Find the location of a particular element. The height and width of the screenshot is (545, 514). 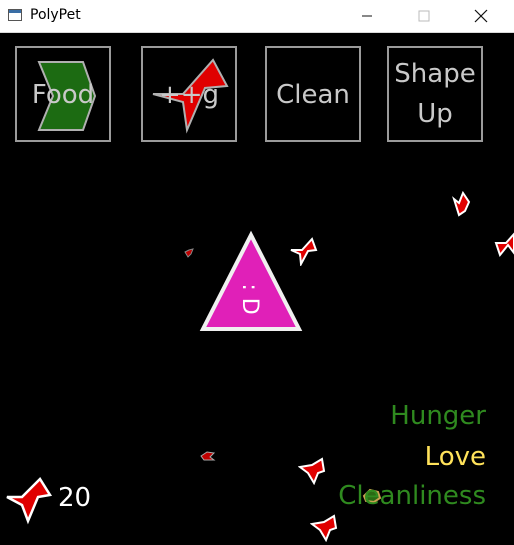

currency-count: 20 is located at coordinates (75, 498).